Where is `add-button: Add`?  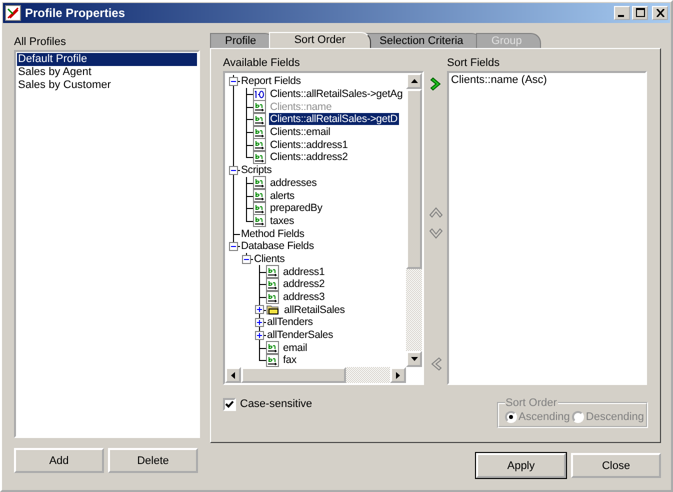 add-button: Add is located at coordinates (59, 460).